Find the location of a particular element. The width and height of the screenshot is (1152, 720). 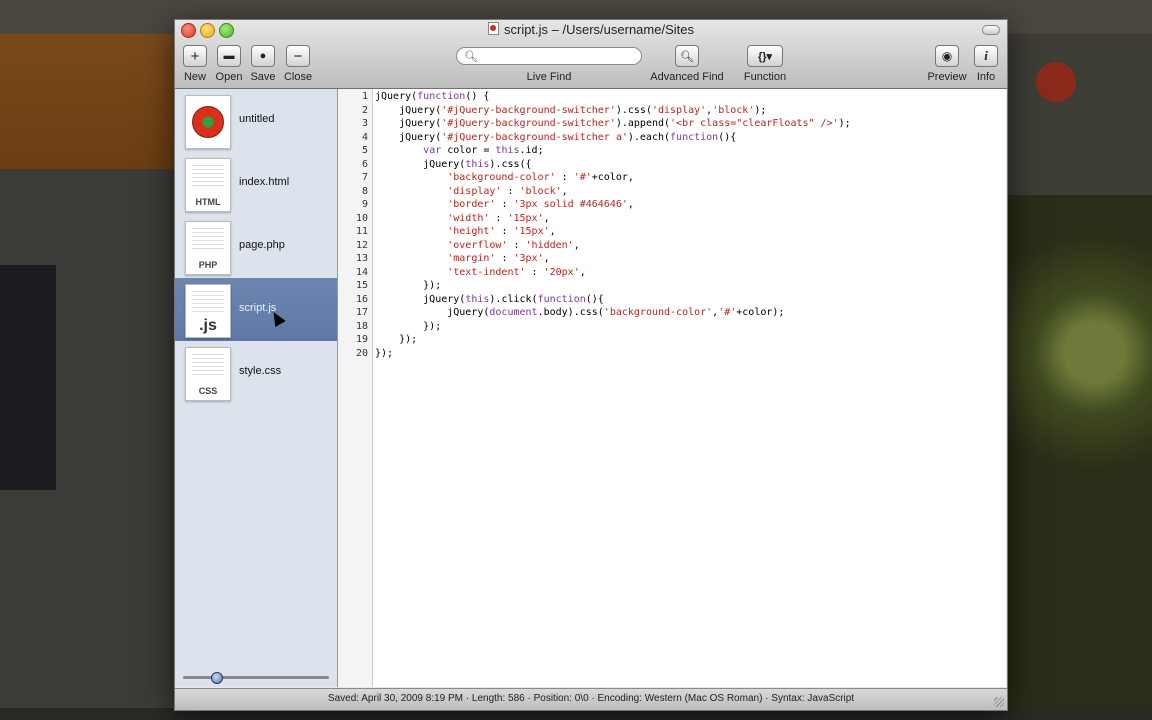

code-line: 'overflow' : 'hidden', is located at coordinates (513, 245).